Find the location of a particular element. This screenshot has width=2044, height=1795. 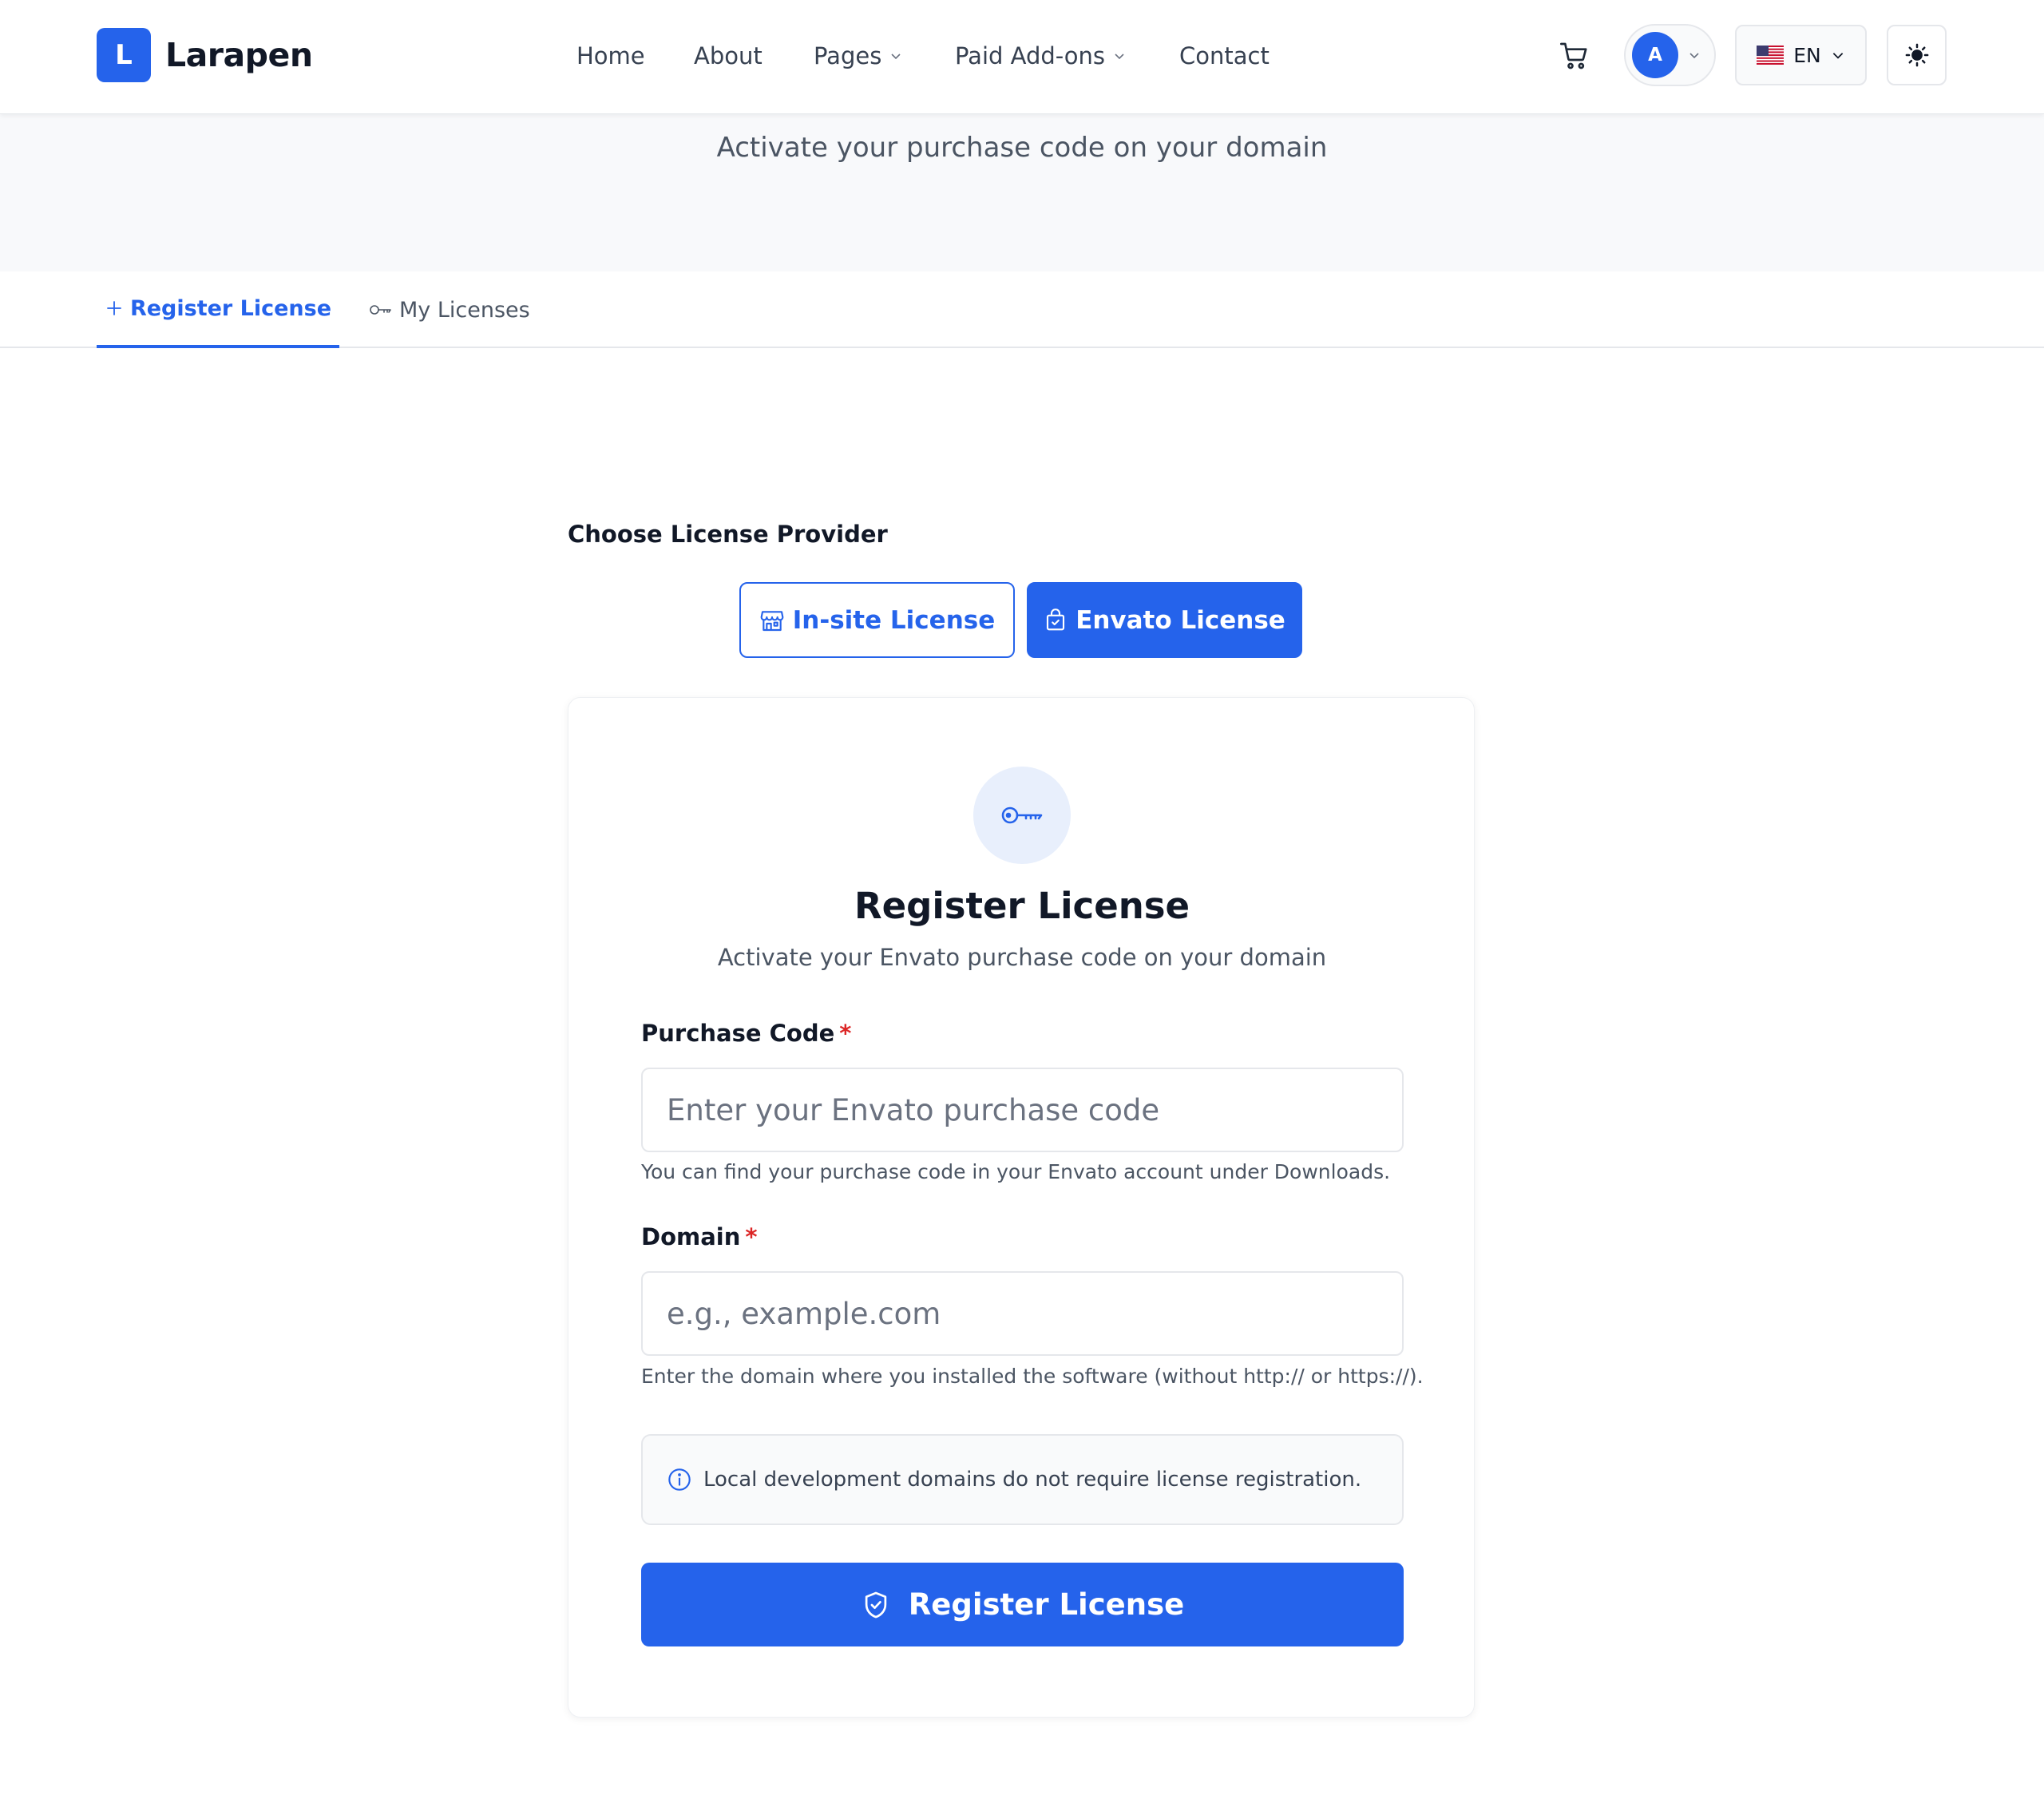

nav-pages-label: Pages is located at coordinates (848, 55).